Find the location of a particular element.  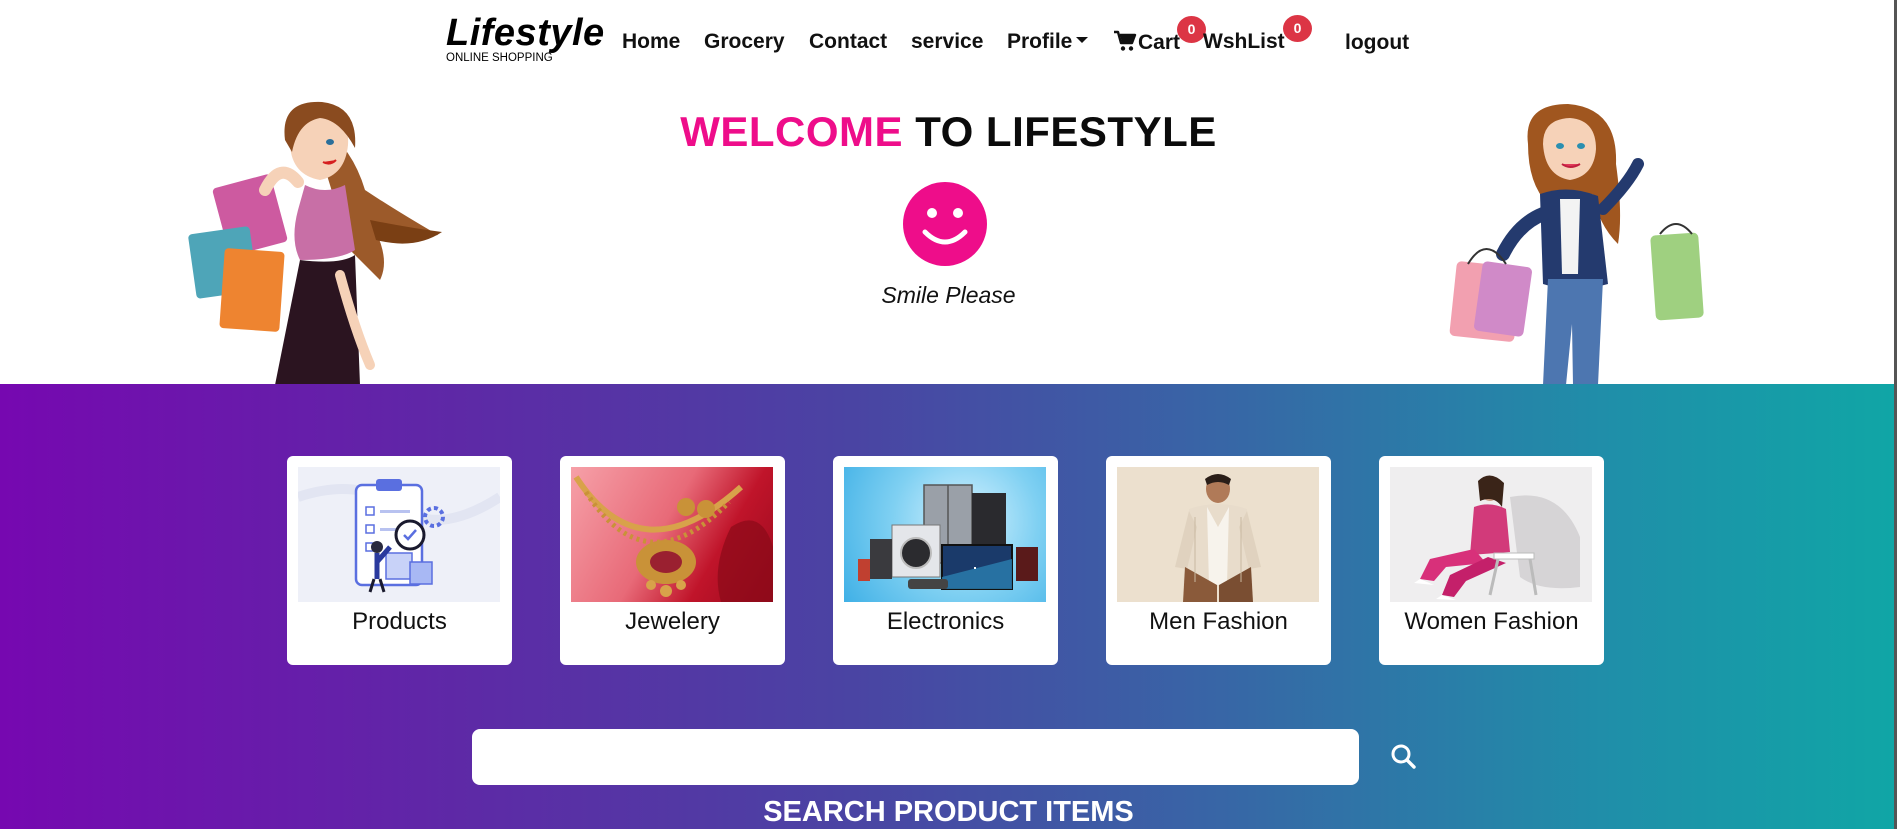

brand-logo: Lifestyle ONLINE SHOPPING is located at coordinates (525, 38).